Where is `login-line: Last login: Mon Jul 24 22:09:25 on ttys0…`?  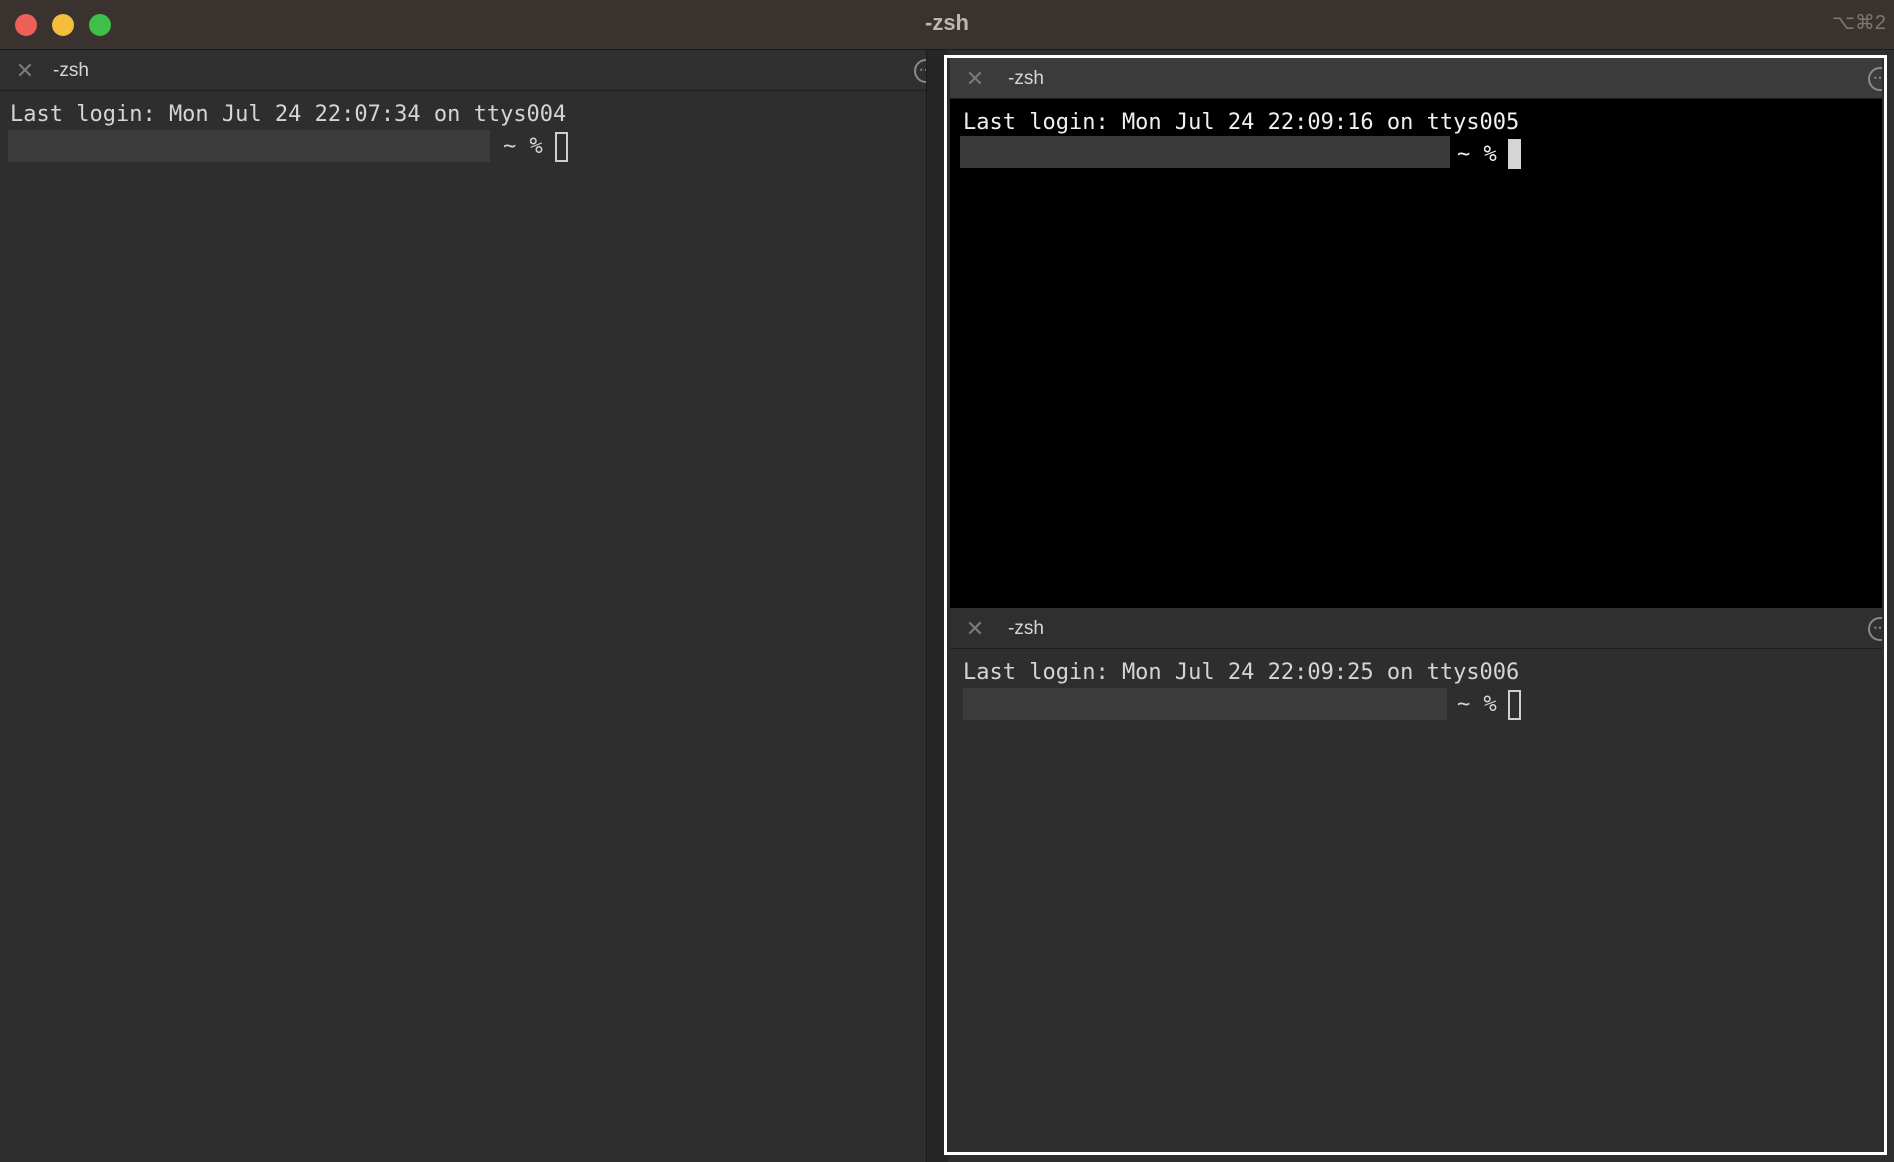
login-line: Last login: Mon Jul 24 22:09:25 on ttys0… is located at coordinates (1241, 672).